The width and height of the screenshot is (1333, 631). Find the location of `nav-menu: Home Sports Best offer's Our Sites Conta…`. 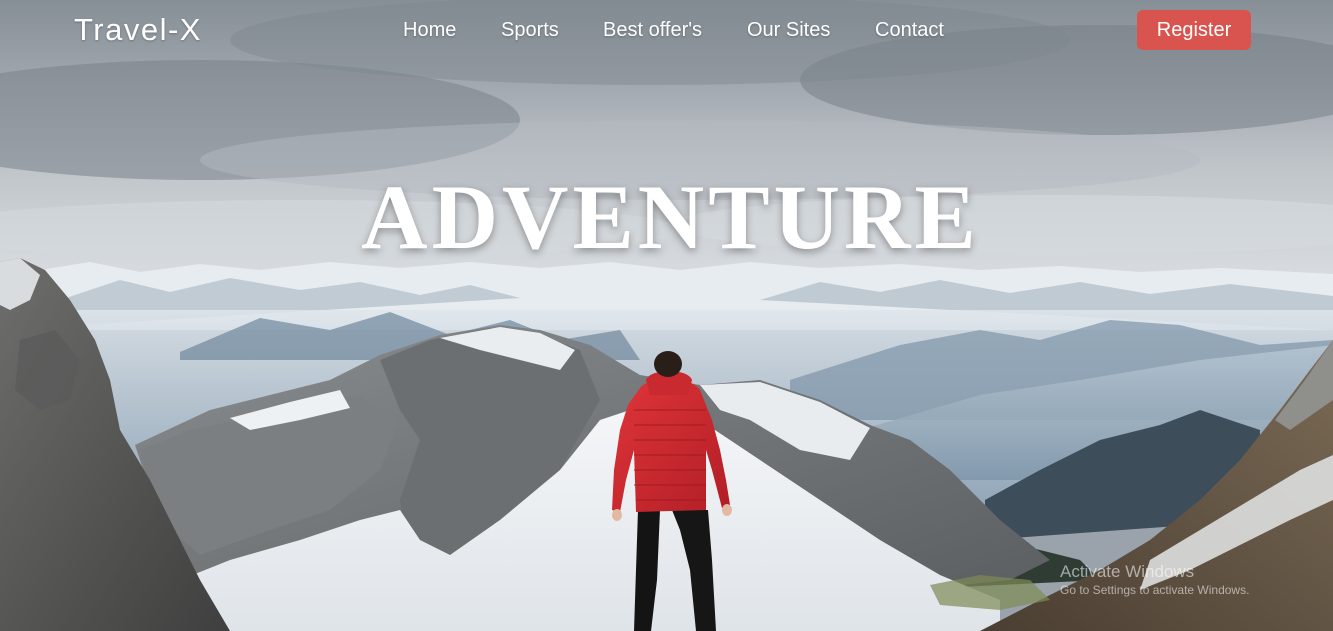

nav-menu: Home Sports Best offer's Our Sites Conta… is located at coordinates (666, 30).